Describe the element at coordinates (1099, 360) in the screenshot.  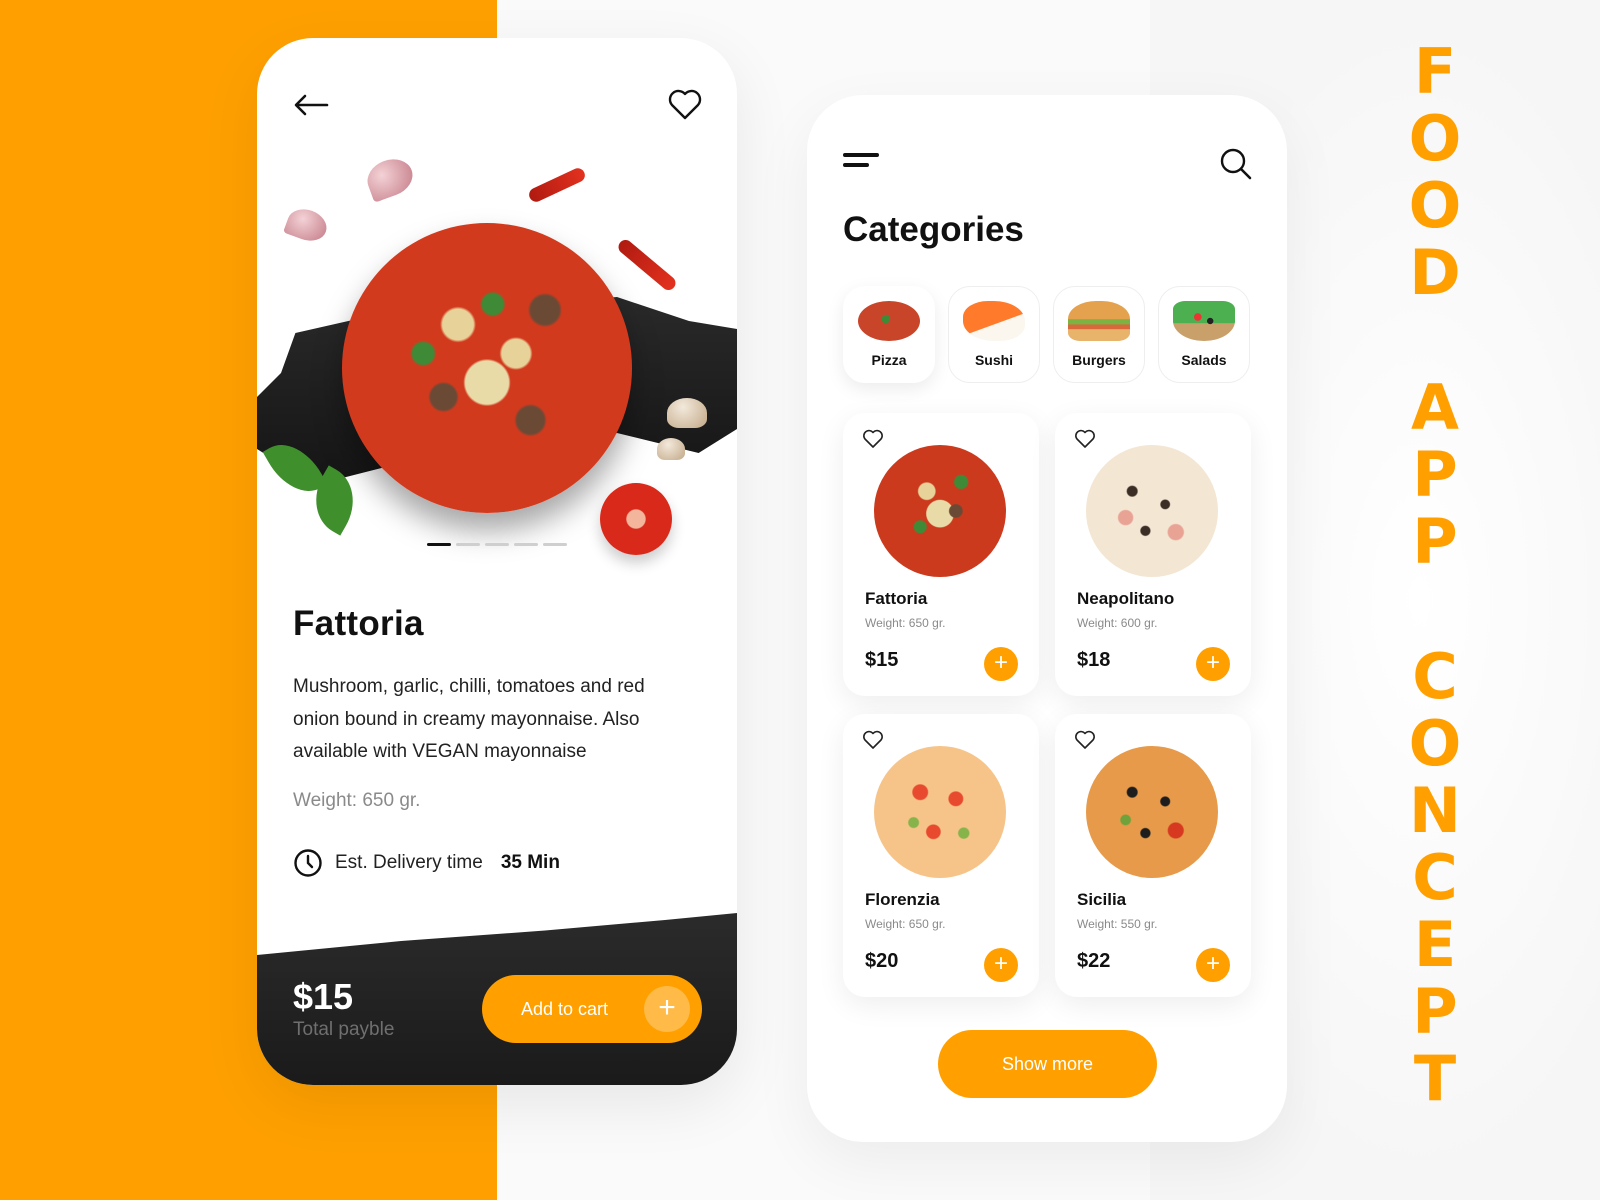
I see `category-label: Burgers` at that location.